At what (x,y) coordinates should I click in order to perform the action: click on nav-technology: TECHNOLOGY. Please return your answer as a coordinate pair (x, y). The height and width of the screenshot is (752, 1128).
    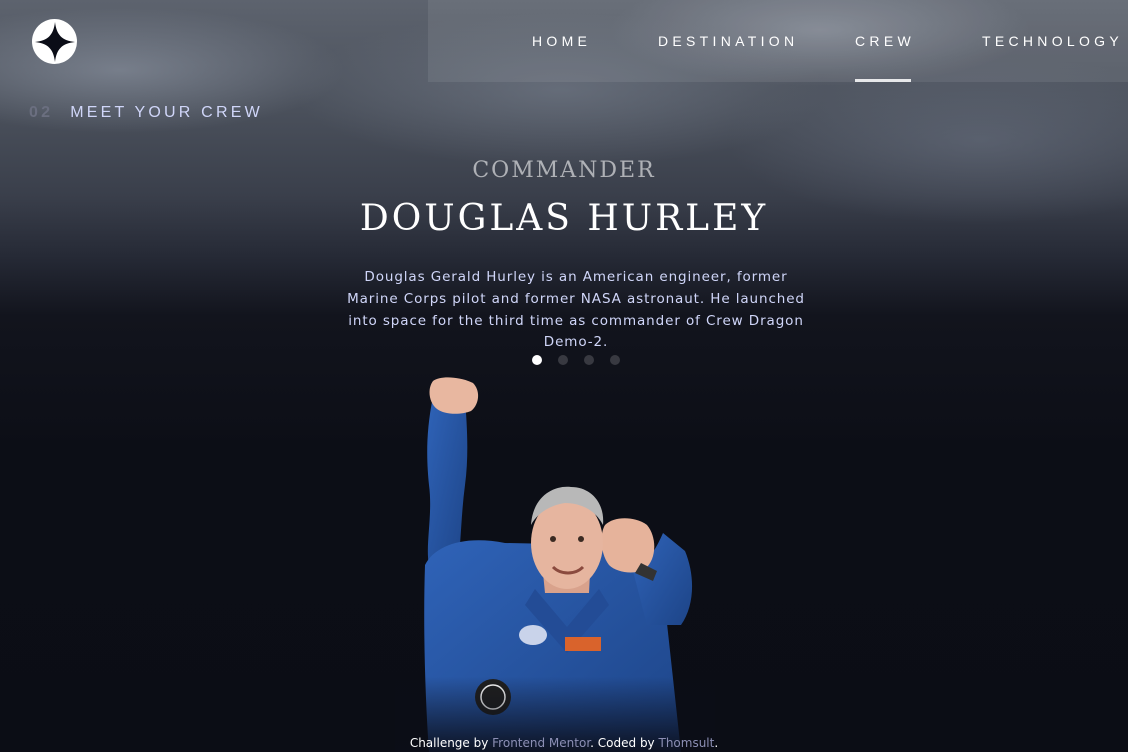
    Looking at the image, I should click on (1052, 41).